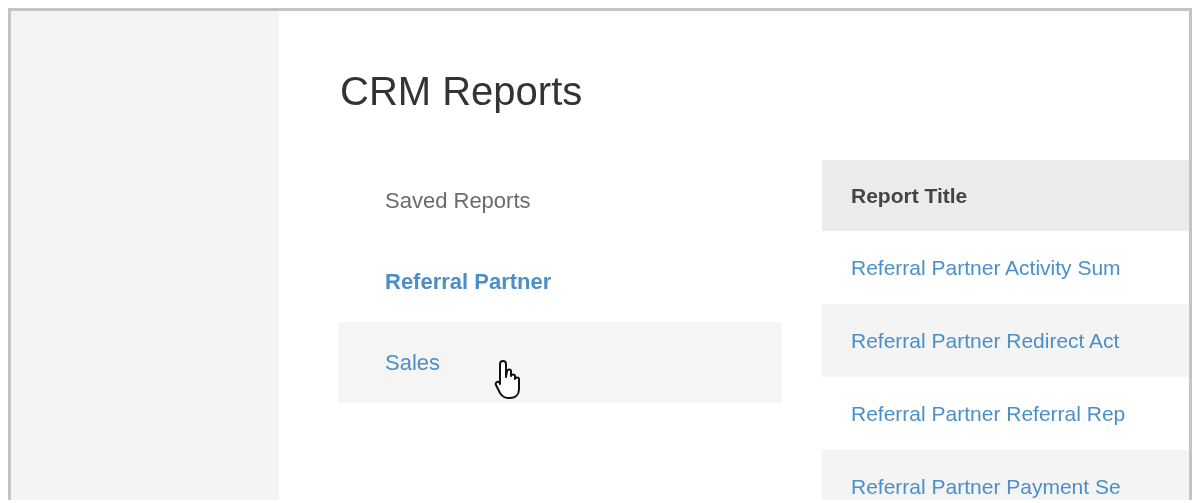 This screenshot has width=1200, height=503. I want to click on sidebar-item: Saved Reports, so click(560, 200).